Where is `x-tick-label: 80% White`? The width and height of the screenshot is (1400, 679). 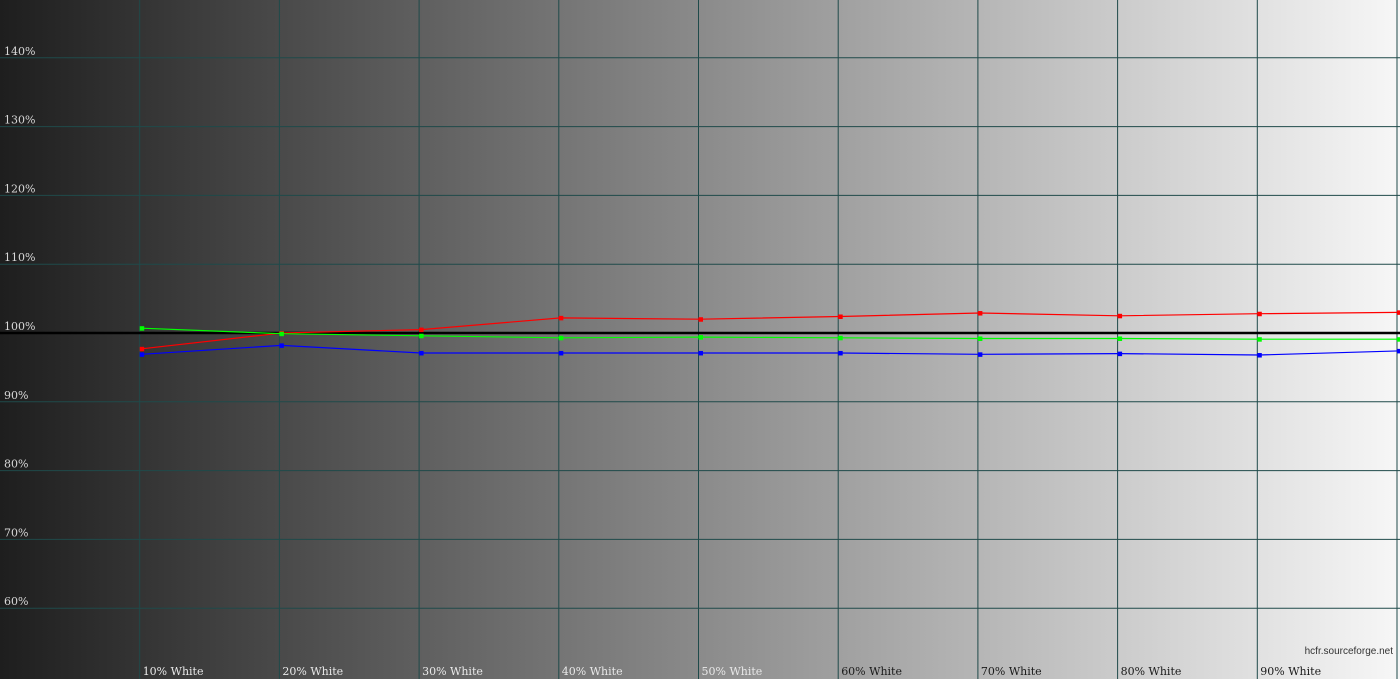 x-tick-label: 80% White is located at coordinates (1151, 671).